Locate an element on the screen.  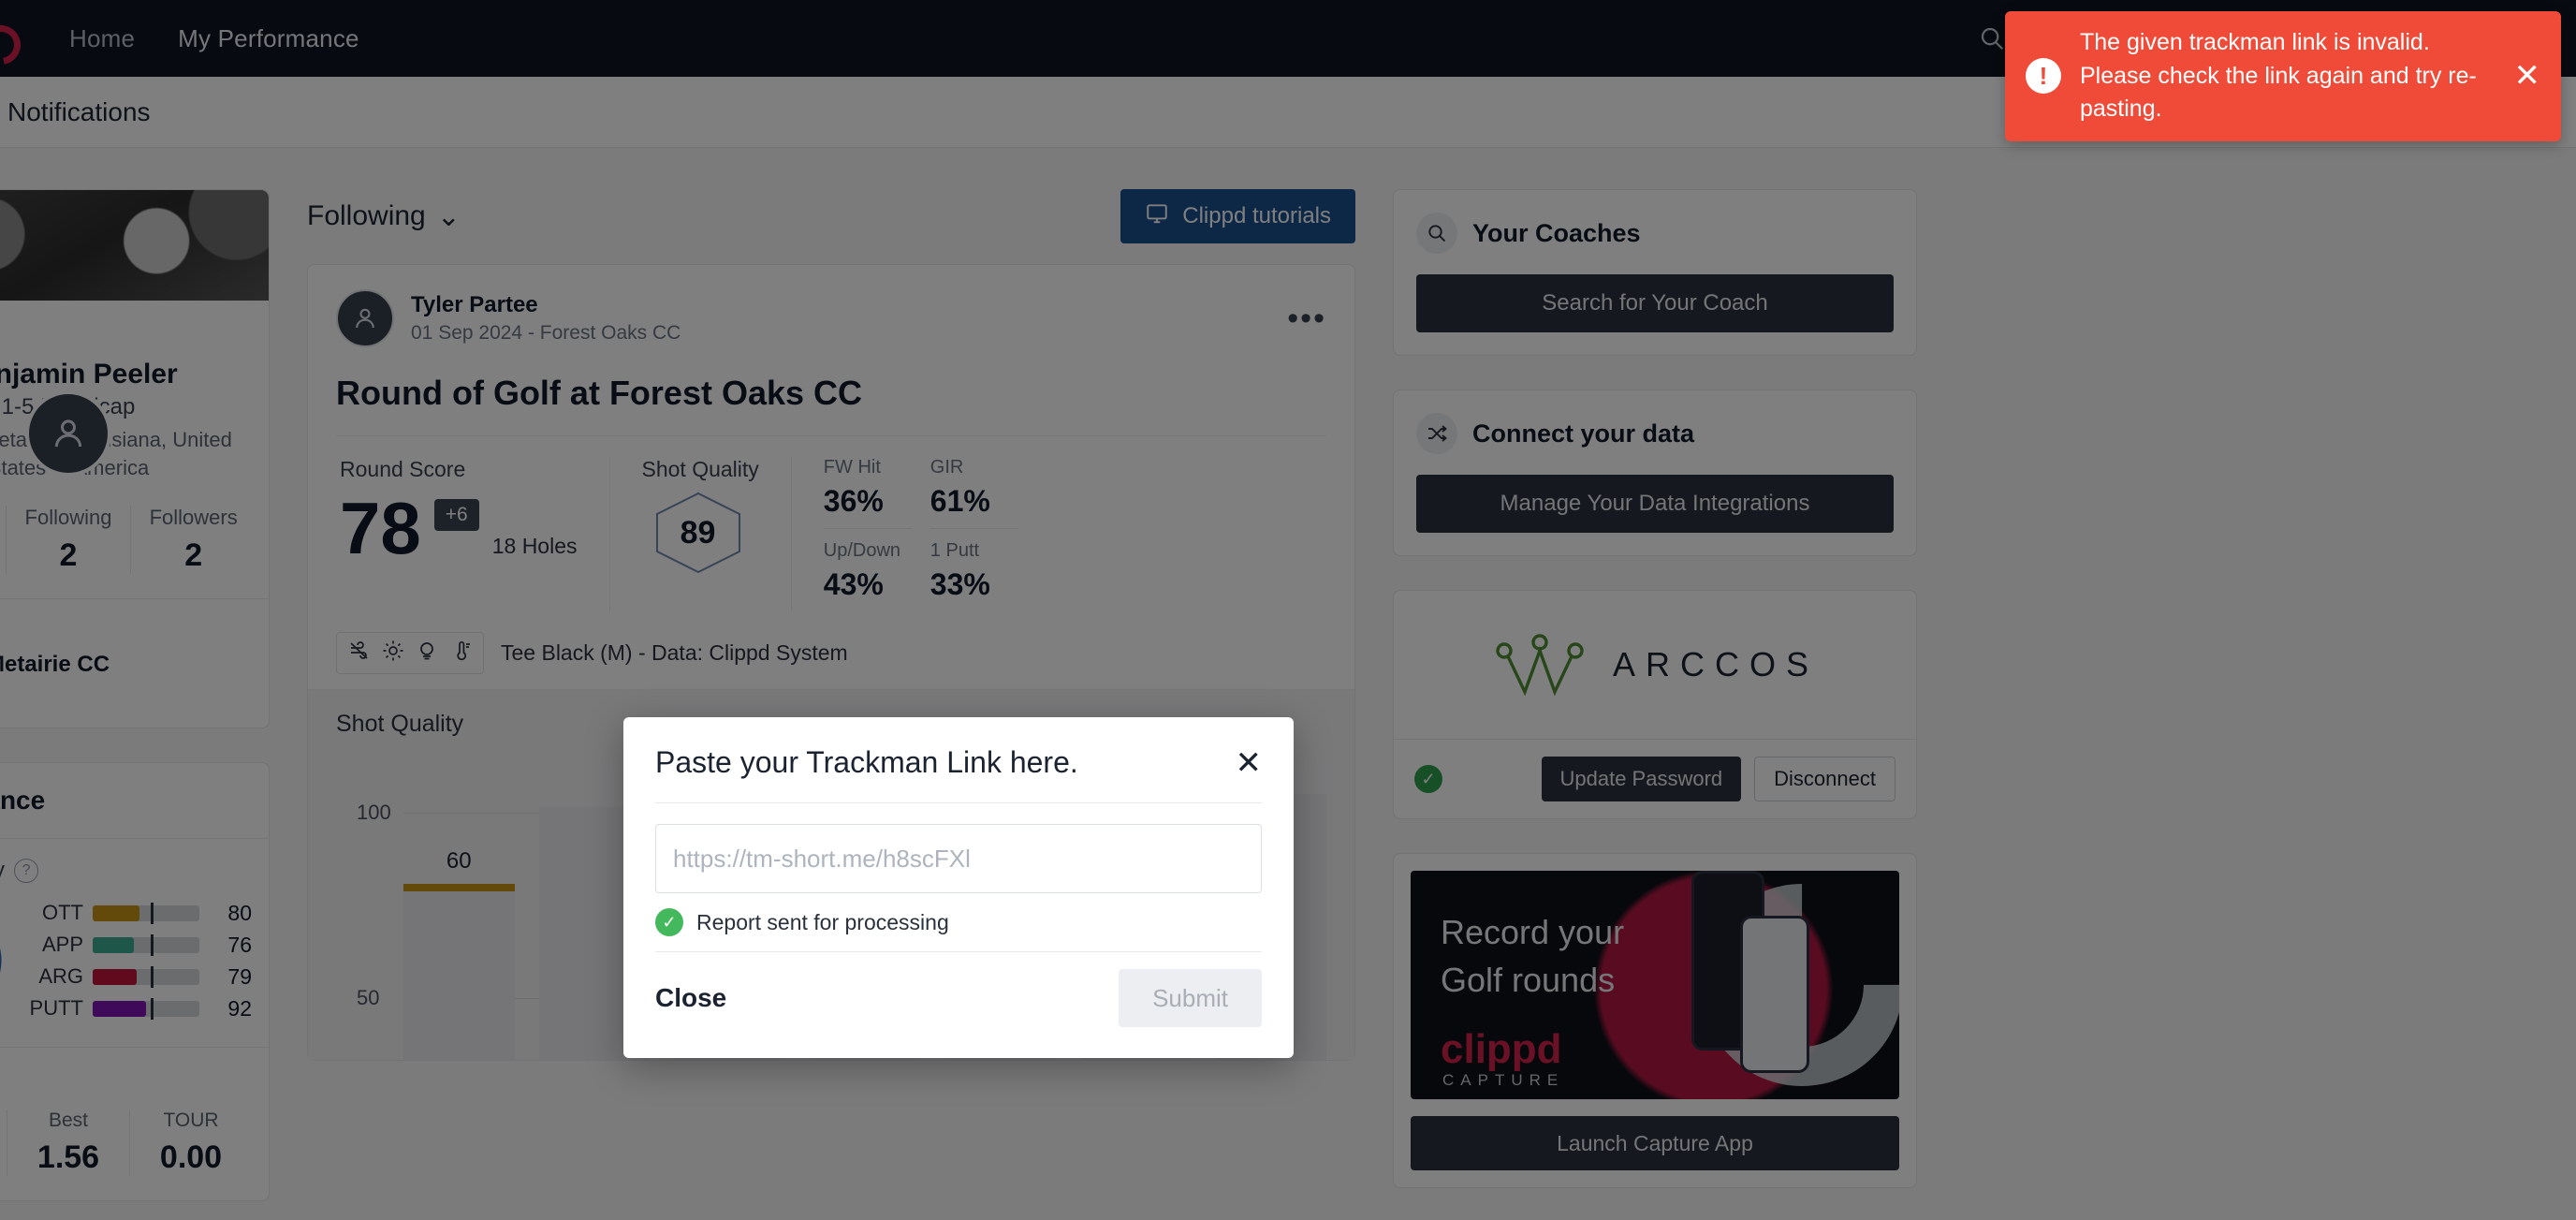
trackman-link-input is located at coordinates (958, 858).